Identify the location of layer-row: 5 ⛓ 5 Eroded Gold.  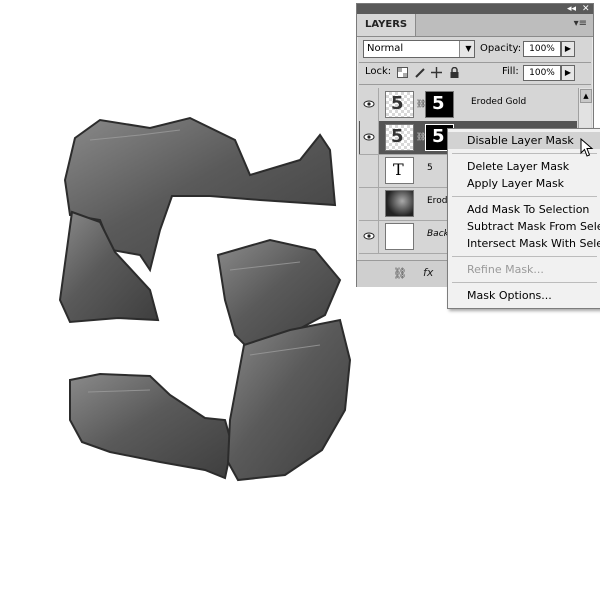
(468, 105).